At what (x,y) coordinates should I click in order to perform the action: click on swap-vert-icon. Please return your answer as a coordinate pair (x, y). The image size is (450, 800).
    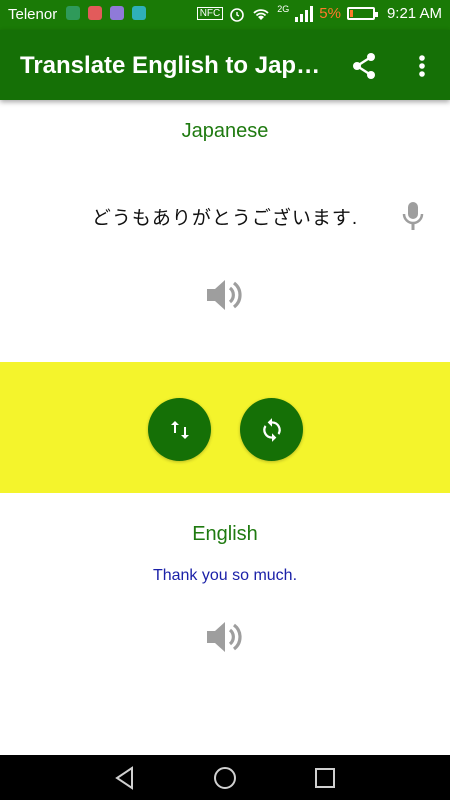
    Looking at the image, I should click on (179, 429).